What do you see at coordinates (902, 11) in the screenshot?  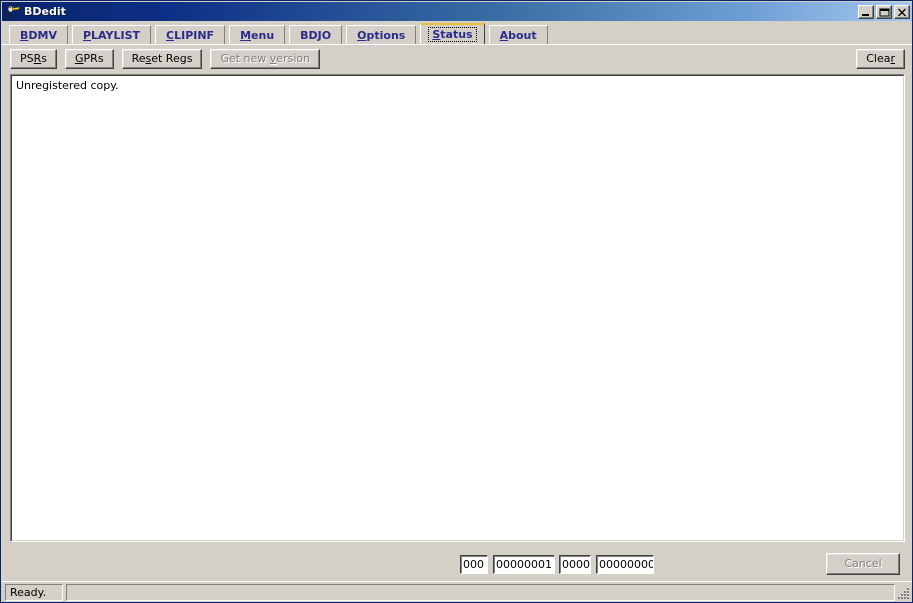 I see `close-icon` at bounding box center [902, 11].